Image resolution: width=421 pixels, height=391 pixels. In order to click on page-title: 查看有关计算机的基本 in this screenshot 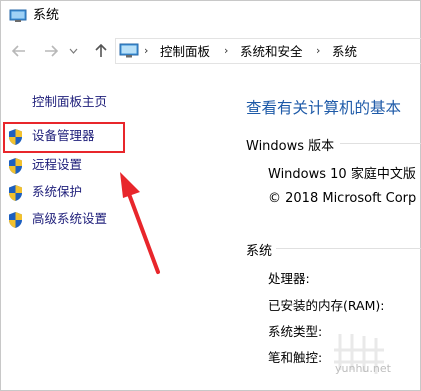, I will do `click(324, 108)`.